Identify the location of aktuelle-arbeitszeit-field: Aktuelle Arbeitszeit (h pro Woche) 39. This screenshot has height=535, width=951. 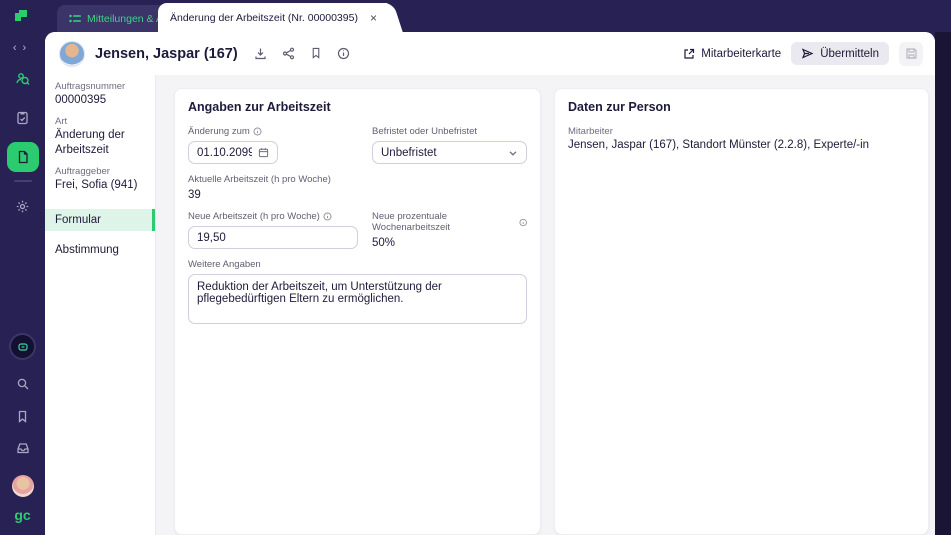
(273, 187).